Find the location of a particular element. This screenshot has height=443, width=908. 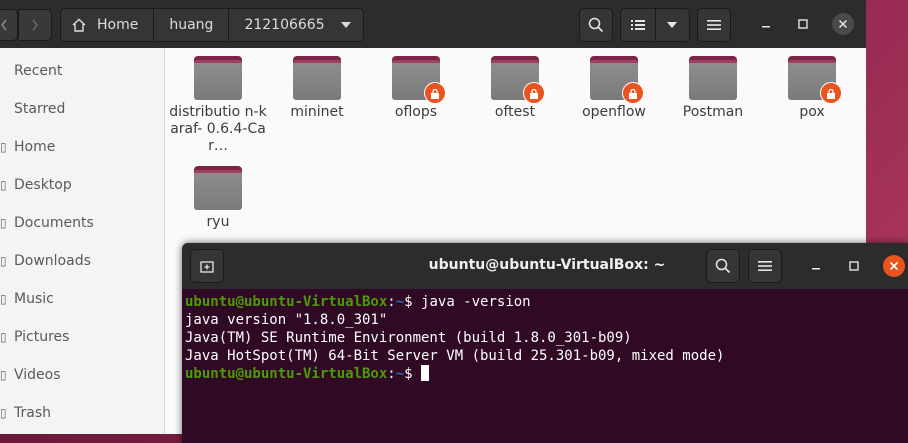

chevron-right-icon is located at coordinates (35, 25).